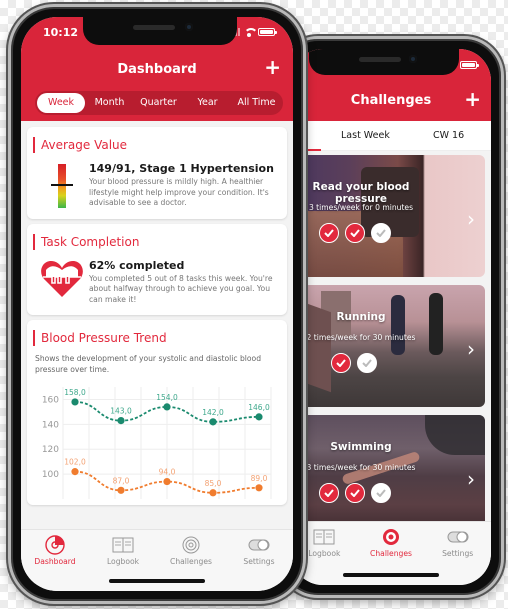 Image resolution: width=508 pixels, height=609 pixels. I want to click on challenge-subtitle: 3 times/week for 0 minutes, so click(361, 207).